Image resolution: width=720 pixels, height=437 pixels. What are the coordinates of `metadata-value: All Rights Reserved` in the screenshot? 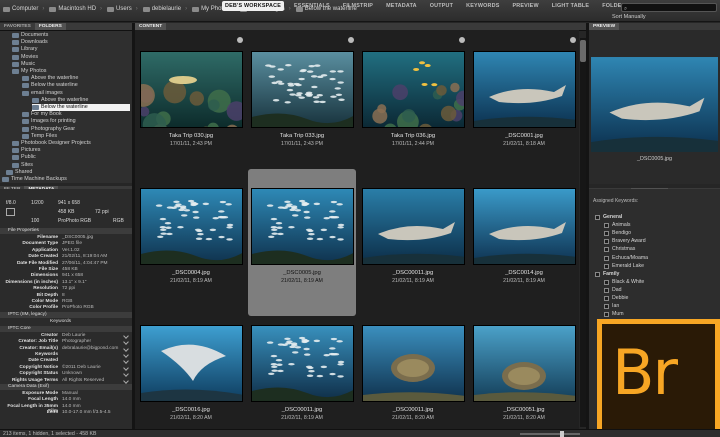 It's located at (83, 380).